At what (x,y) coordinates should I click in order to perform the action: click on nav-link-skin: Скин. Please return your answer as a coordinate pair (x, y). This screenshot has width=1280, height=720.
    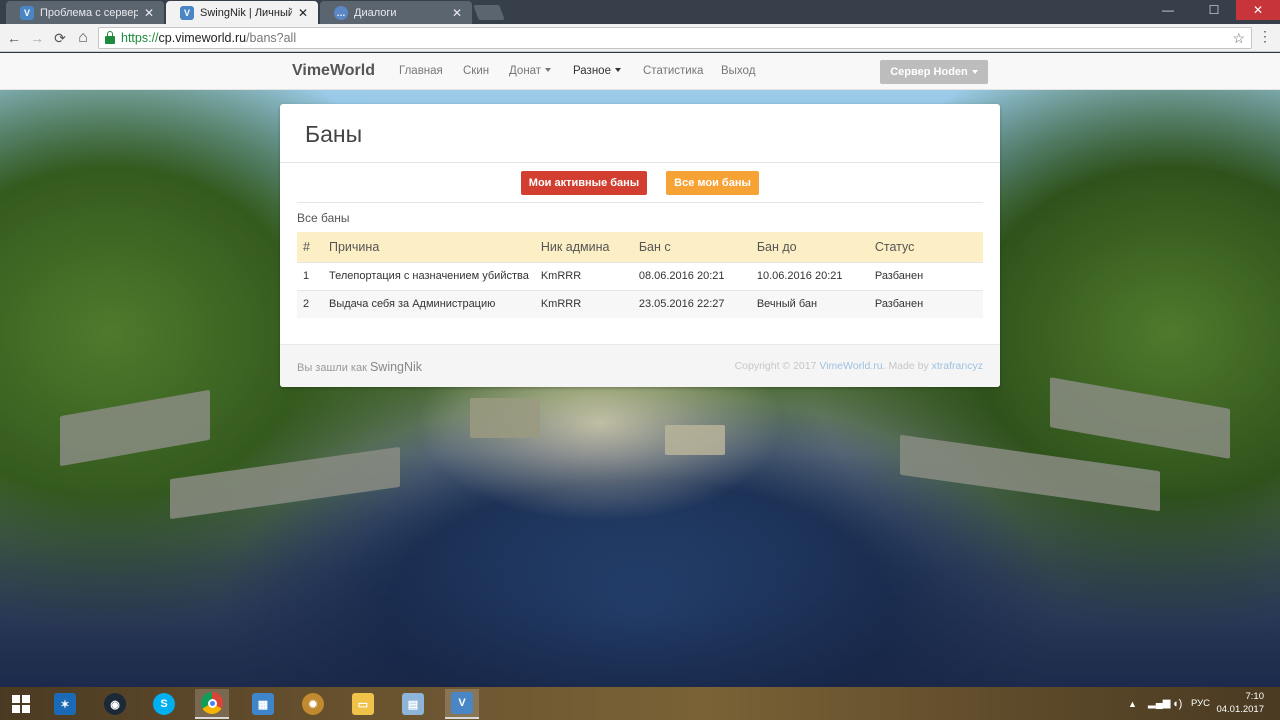
    Looking at the image, I should click on (476, 71).